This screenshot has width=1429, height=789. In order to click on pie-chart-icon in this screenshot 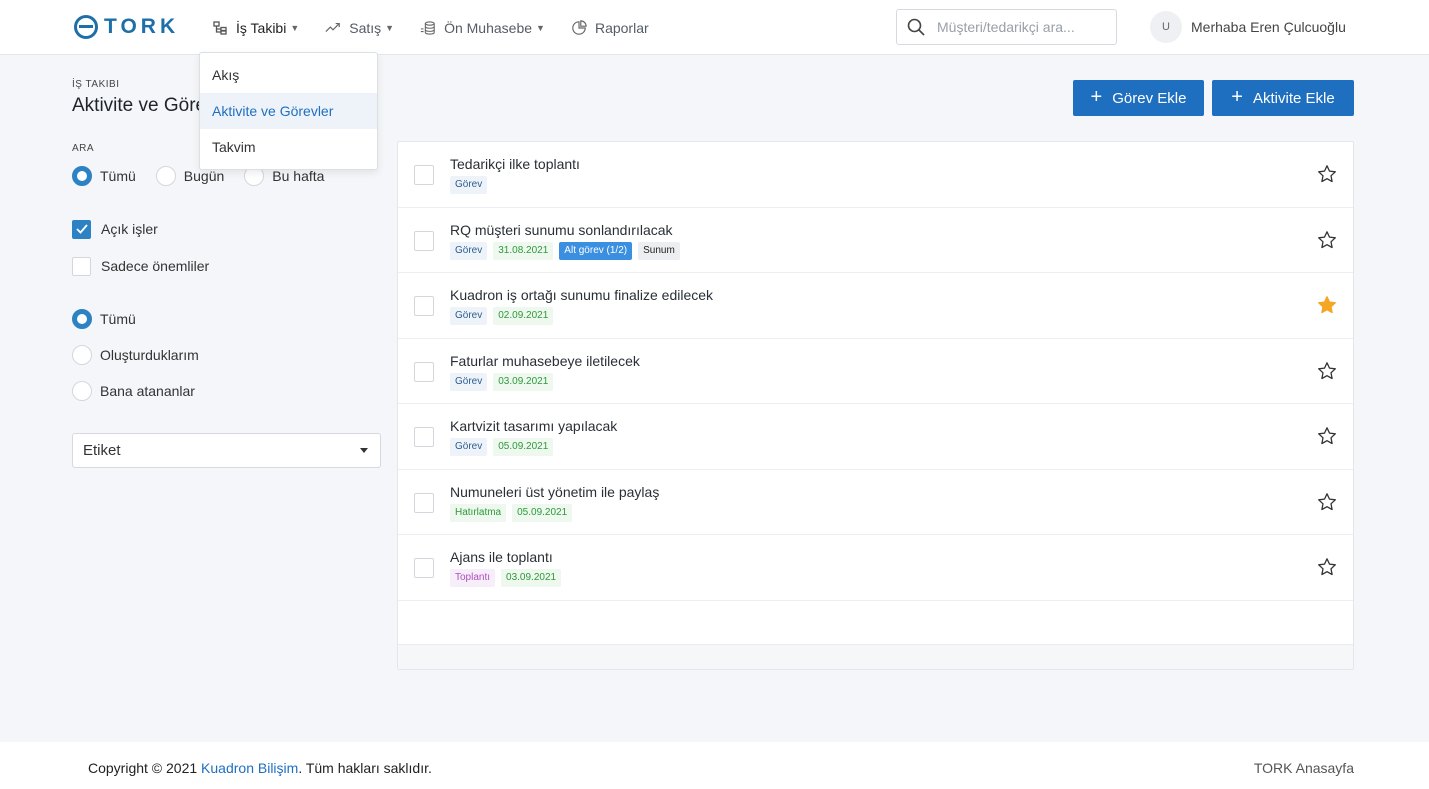, I will do `click(579, 27)`.